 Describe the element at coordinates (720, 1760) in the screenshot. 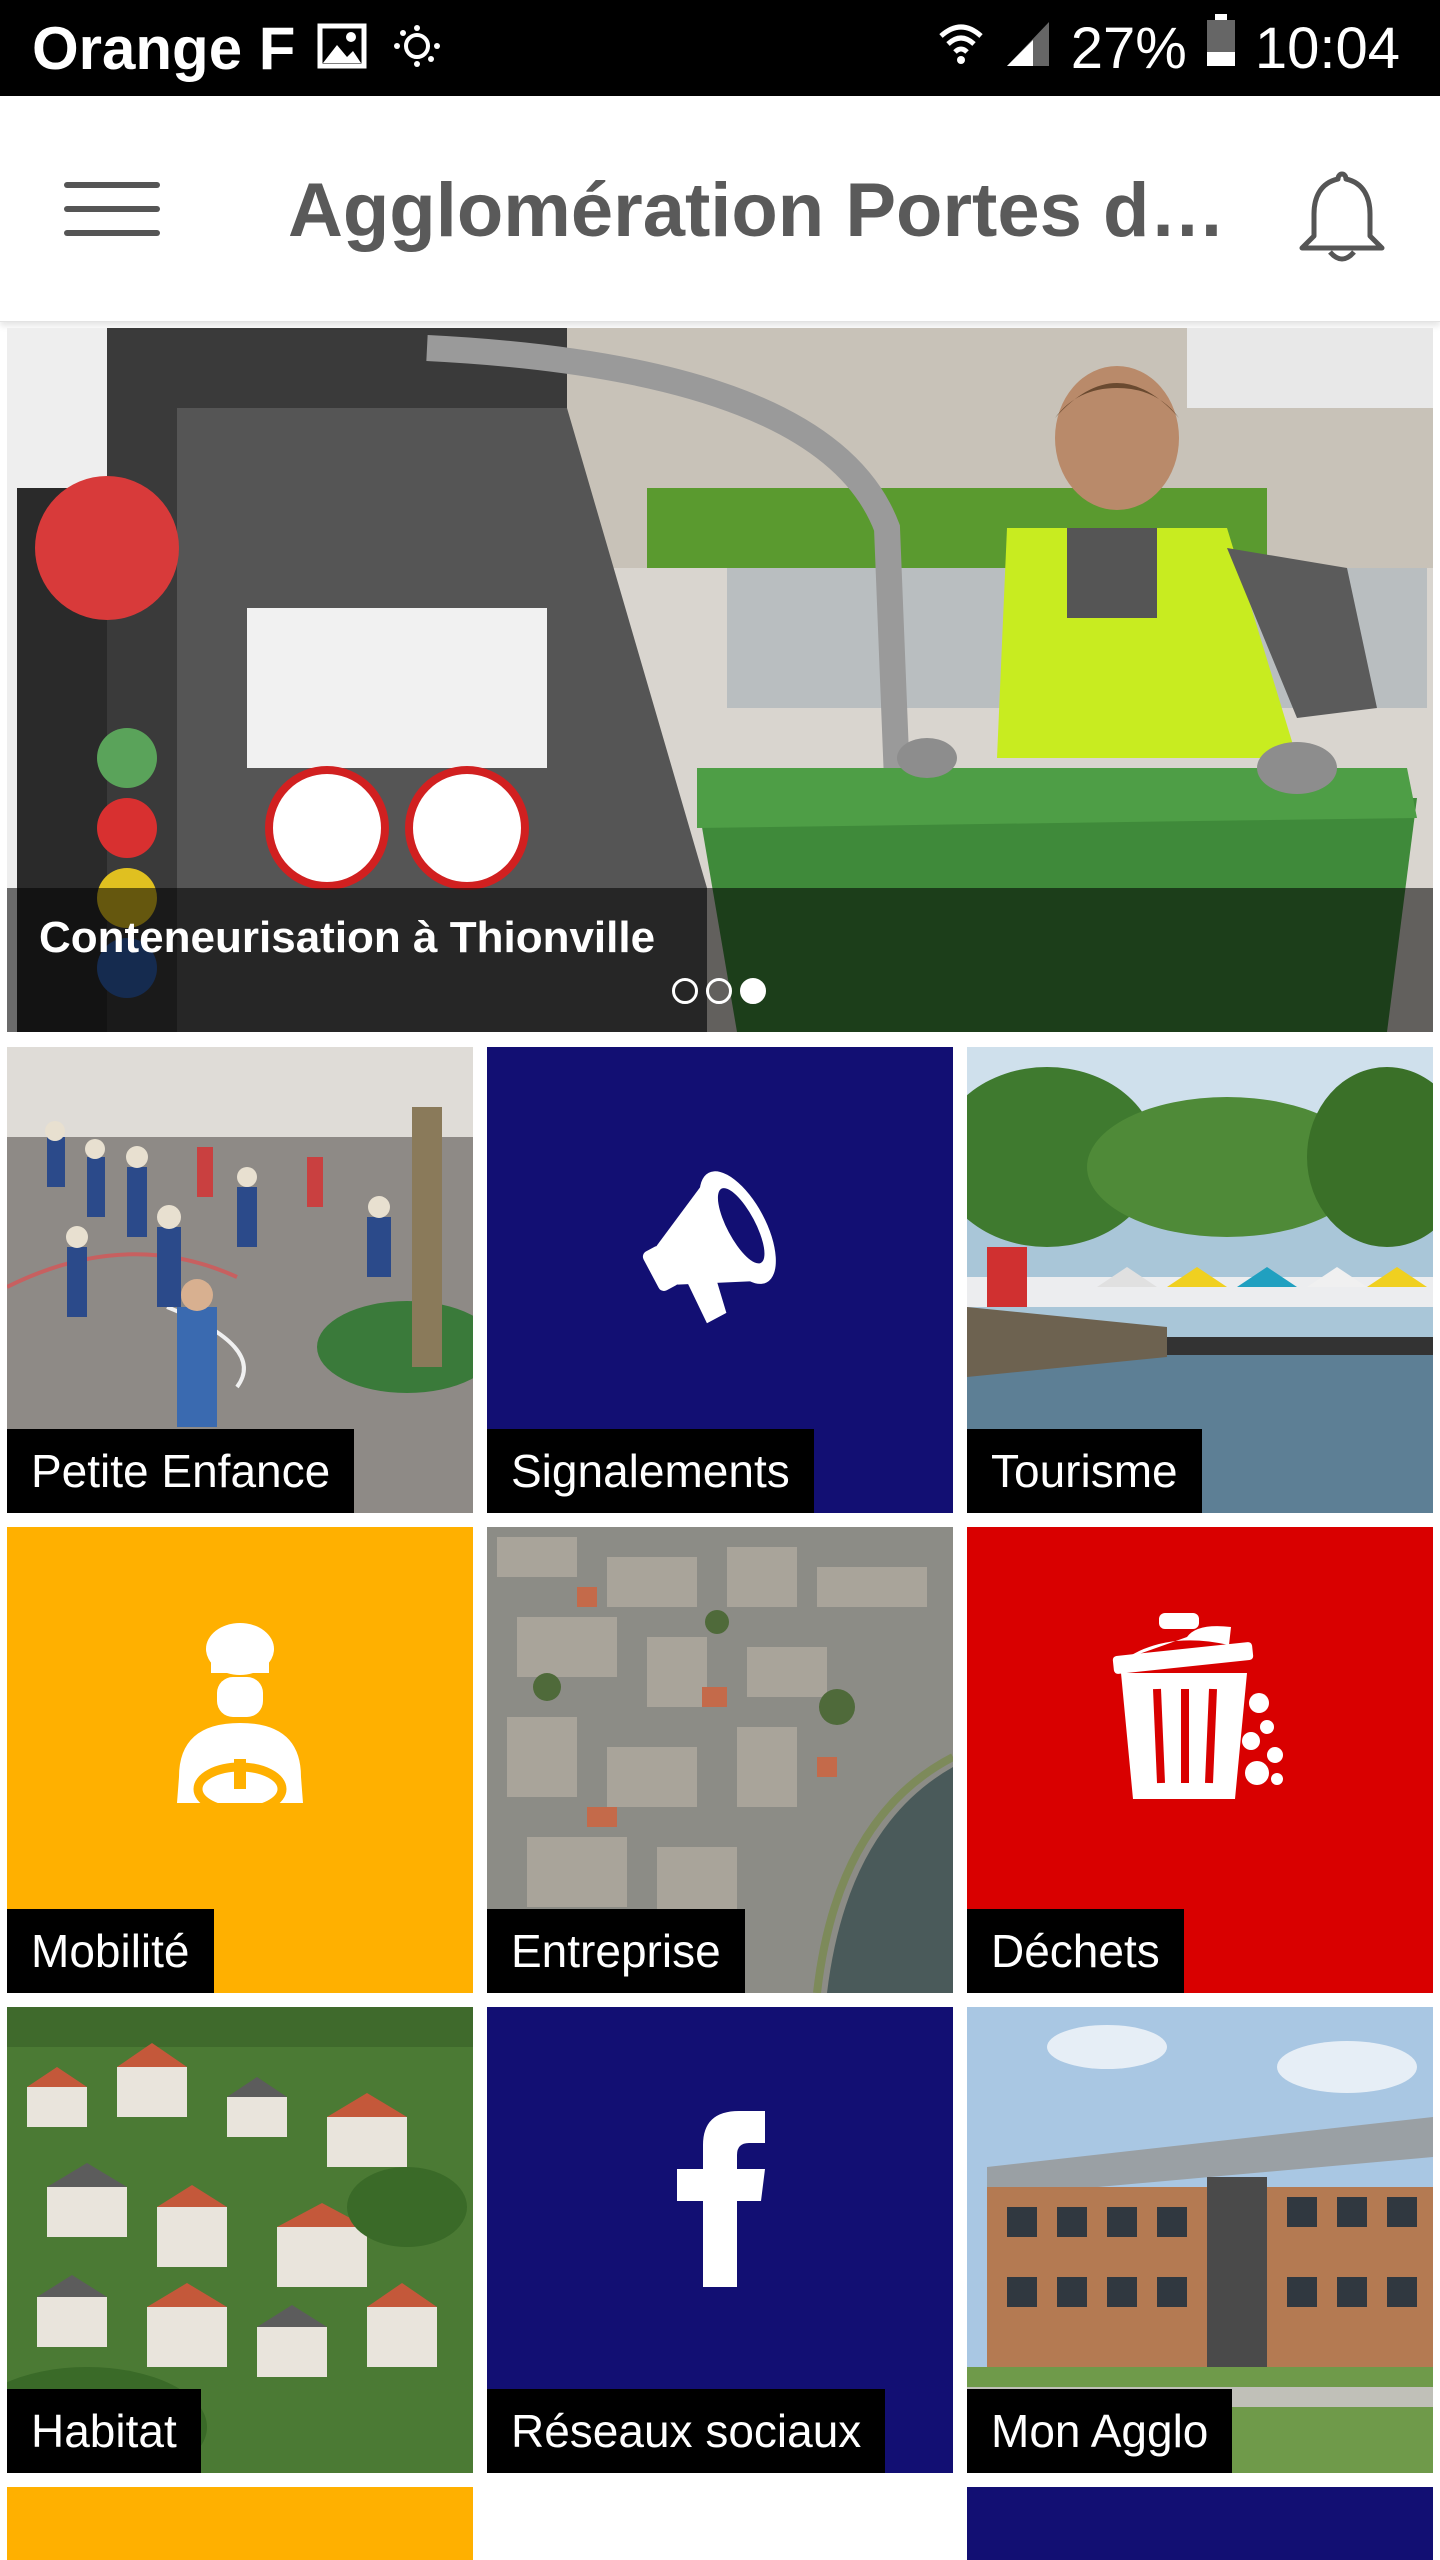

I see `tile-entreprise: Entreprise` at that location.